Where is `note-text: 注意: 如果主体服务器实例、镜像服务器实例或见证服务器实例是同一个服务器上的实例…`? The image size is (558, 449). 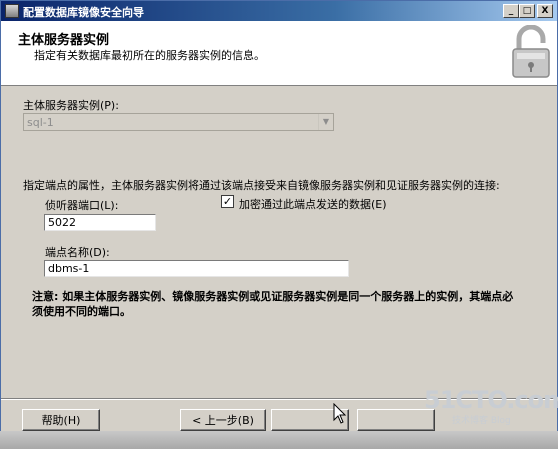
note-text: 注意: 如果主体服务器实例、镜像服务器实例或见证服务器实例是同一个服务器上的实例… is located at coordinates (273, 304).